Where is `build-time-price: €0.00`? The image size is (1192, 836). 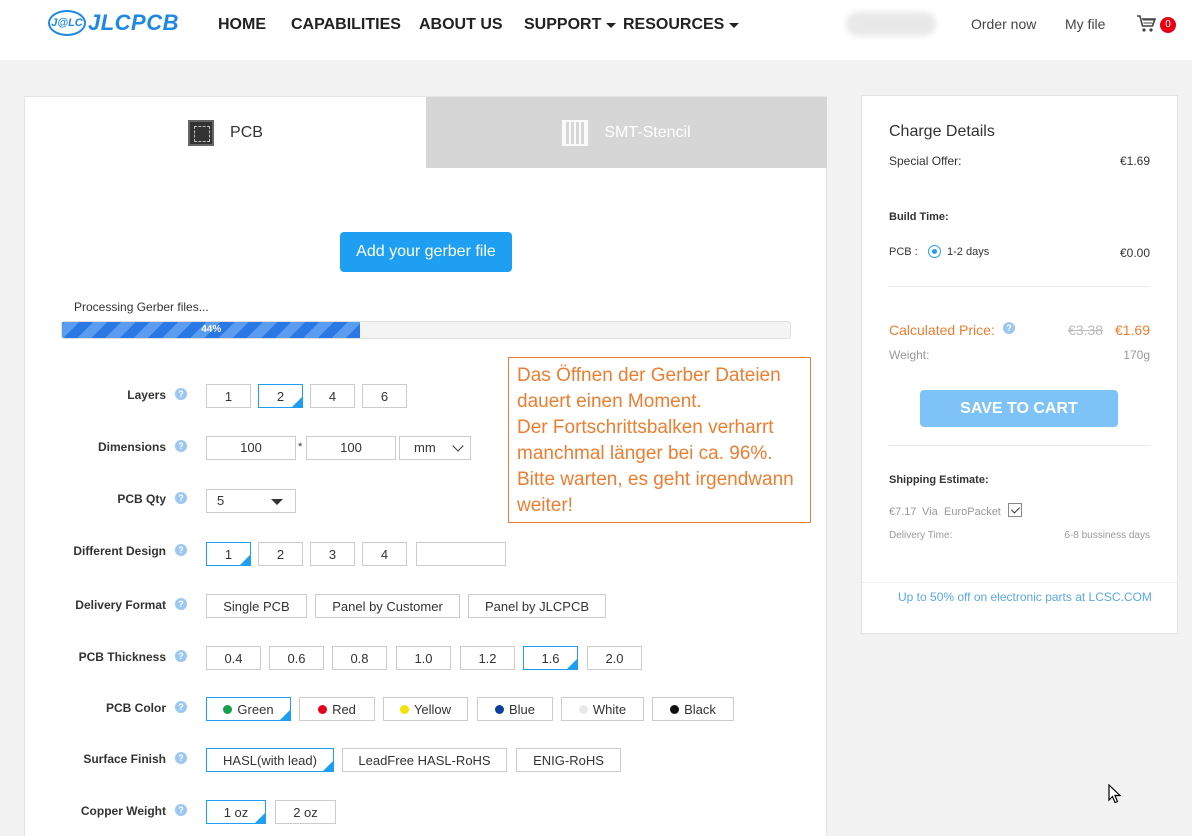 build-time-price: €0.00 is located at coordinates (1134, 253).